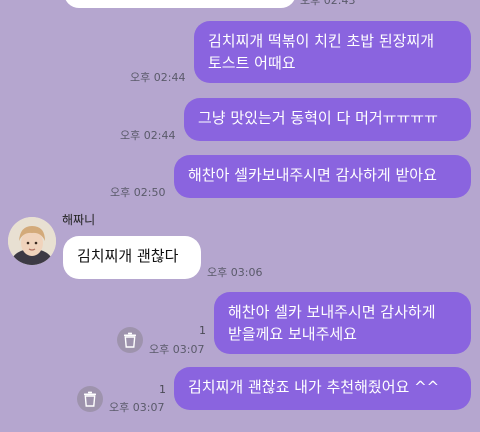 The image size is (480, 432). I want to click on message-text: 김치찌개 괜찮죠 내가 추천해줬어요 ^^, so click(314, 387).